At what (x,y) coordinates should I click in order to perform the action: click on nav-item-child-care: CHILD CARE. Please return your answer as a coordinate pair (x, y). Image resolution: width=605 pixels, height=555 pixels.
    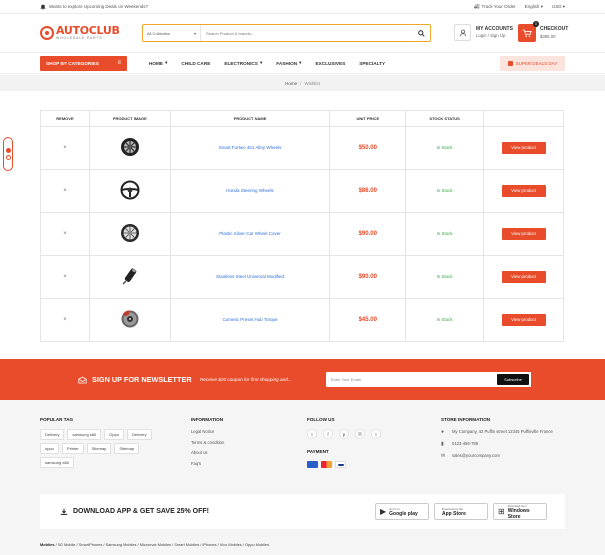
    Looking at the image, I should click on (195, 63).